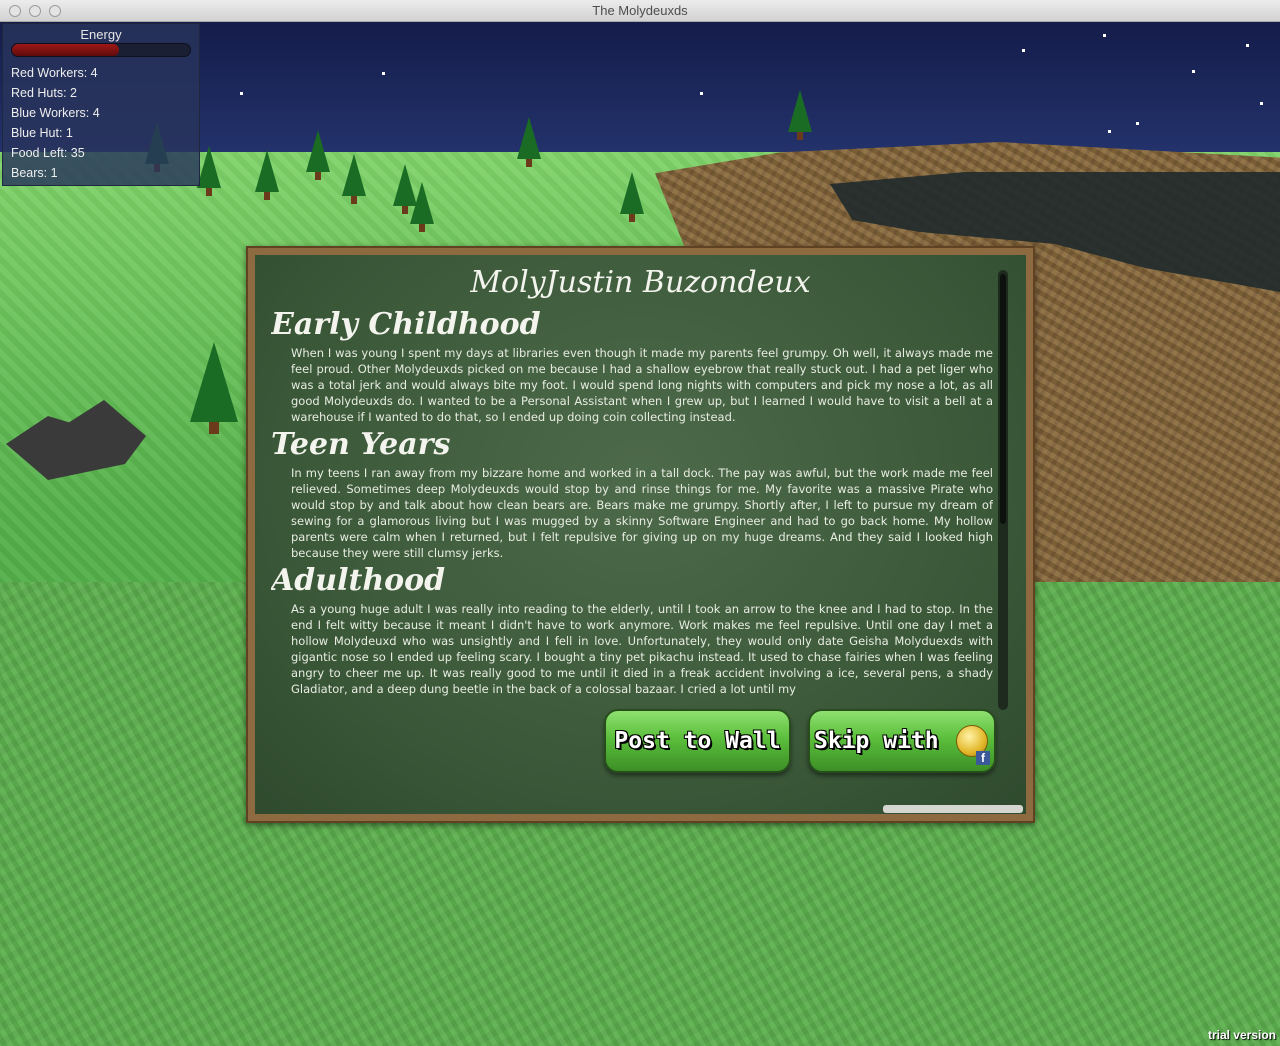  What do you see at coordinates (44, 93) in the screenshot?
I see `stat-red-huts: Red Huts: 2` at bounding box center [44, 93].